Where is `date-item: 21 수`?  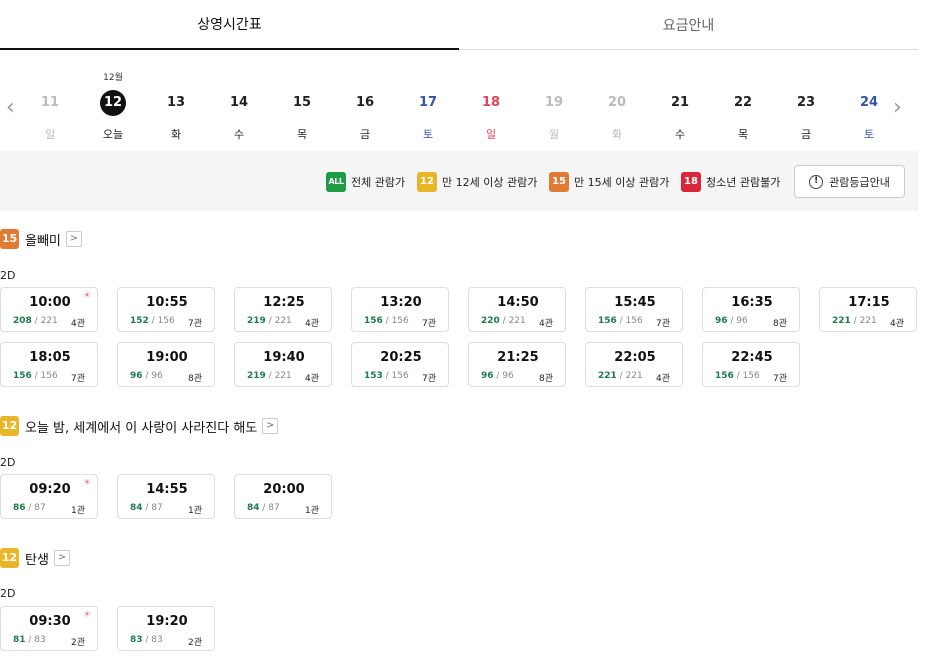
date-item: 21 수 is located at coordinates (680, 100).